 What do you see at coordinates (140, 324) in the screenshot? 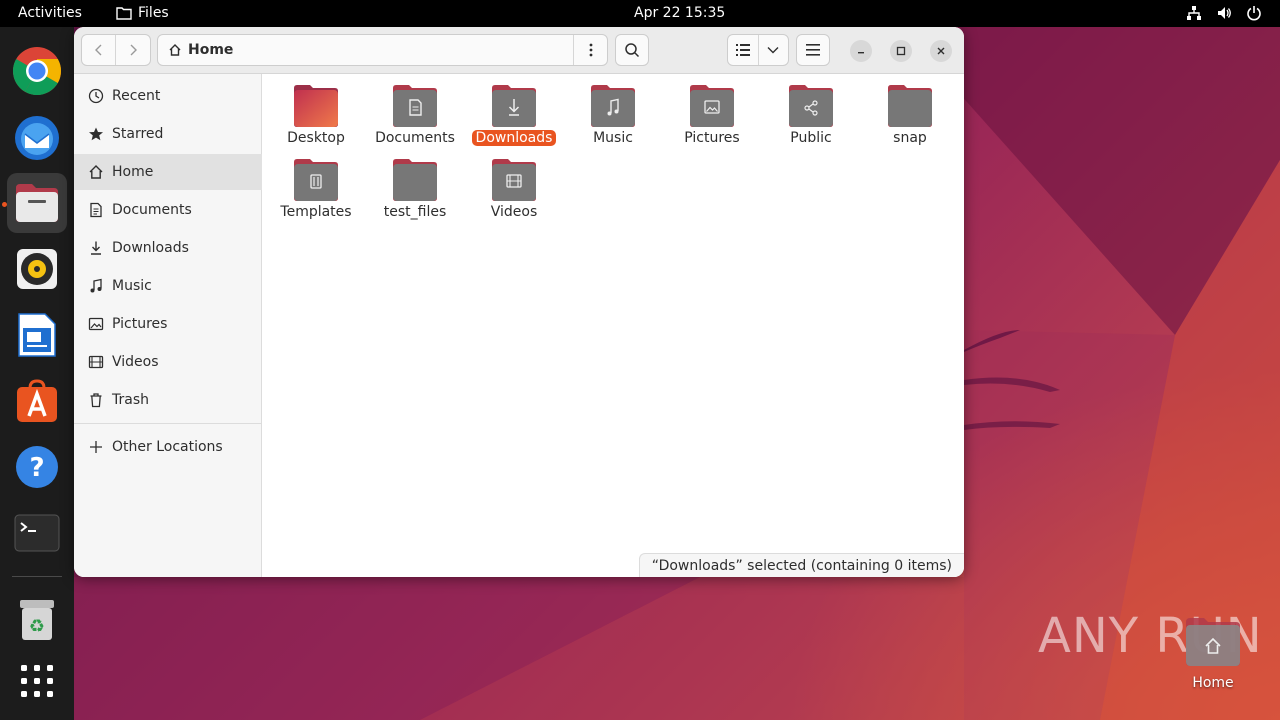
I see `sidebar-item-label: Pictures` at bounding box center [140, 324].